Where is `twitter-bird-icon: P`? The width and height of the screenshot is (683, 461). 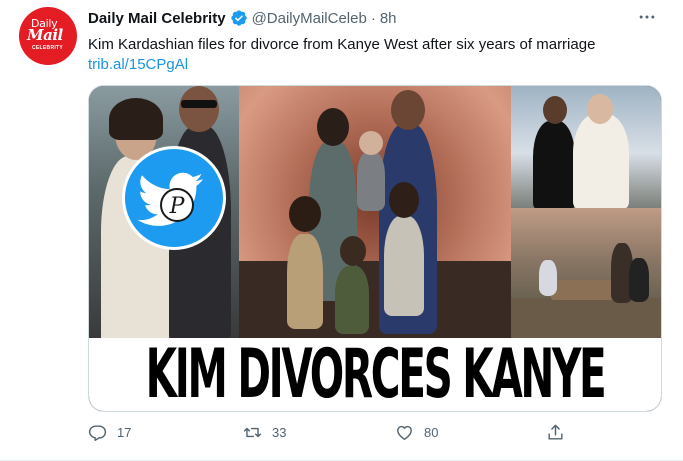
twitter-bird-icon: P is located at coordinates (170, 199).